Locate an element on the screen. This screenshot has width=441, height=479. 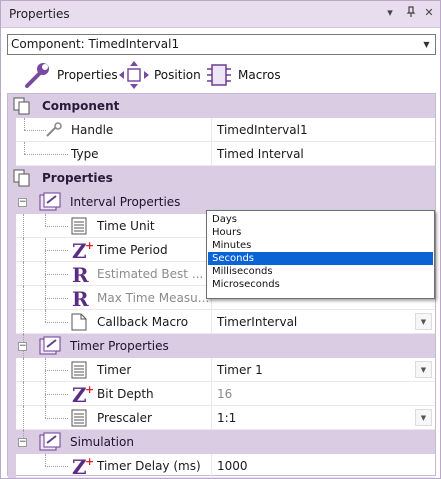
chip-icon is located at coordinates (219, 75).